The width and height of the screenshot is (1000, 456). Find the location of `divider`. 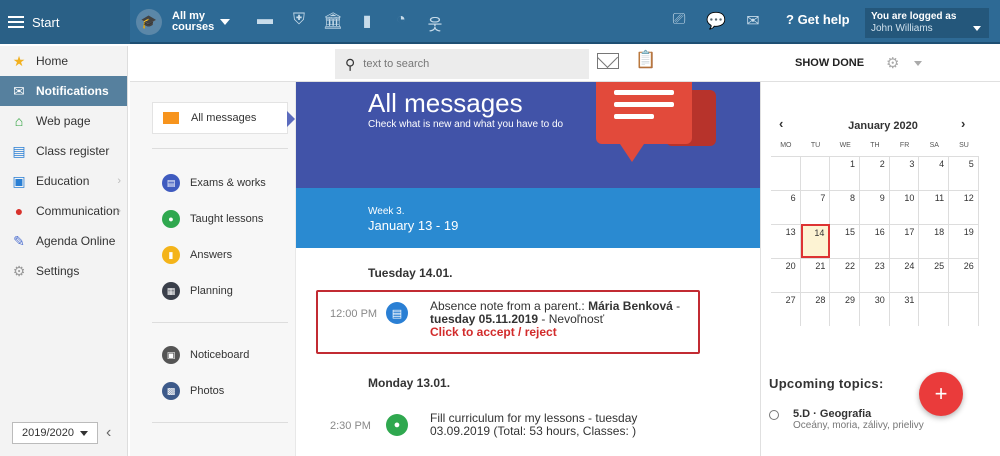

divider is located at coordinates (220, 422).